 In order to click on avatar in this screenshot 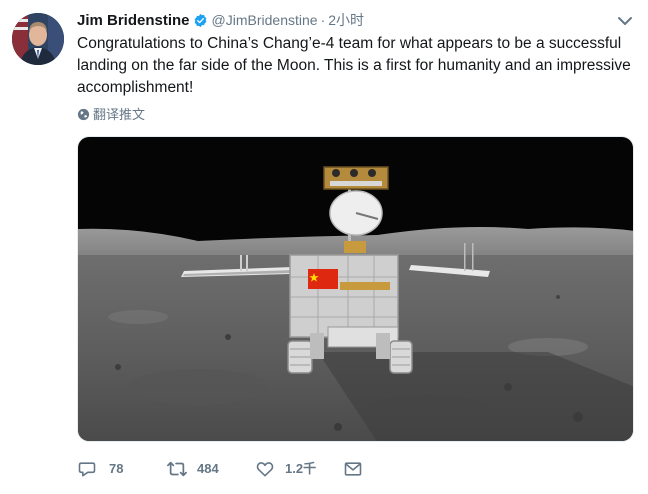, I will do `click(38, 39)`.